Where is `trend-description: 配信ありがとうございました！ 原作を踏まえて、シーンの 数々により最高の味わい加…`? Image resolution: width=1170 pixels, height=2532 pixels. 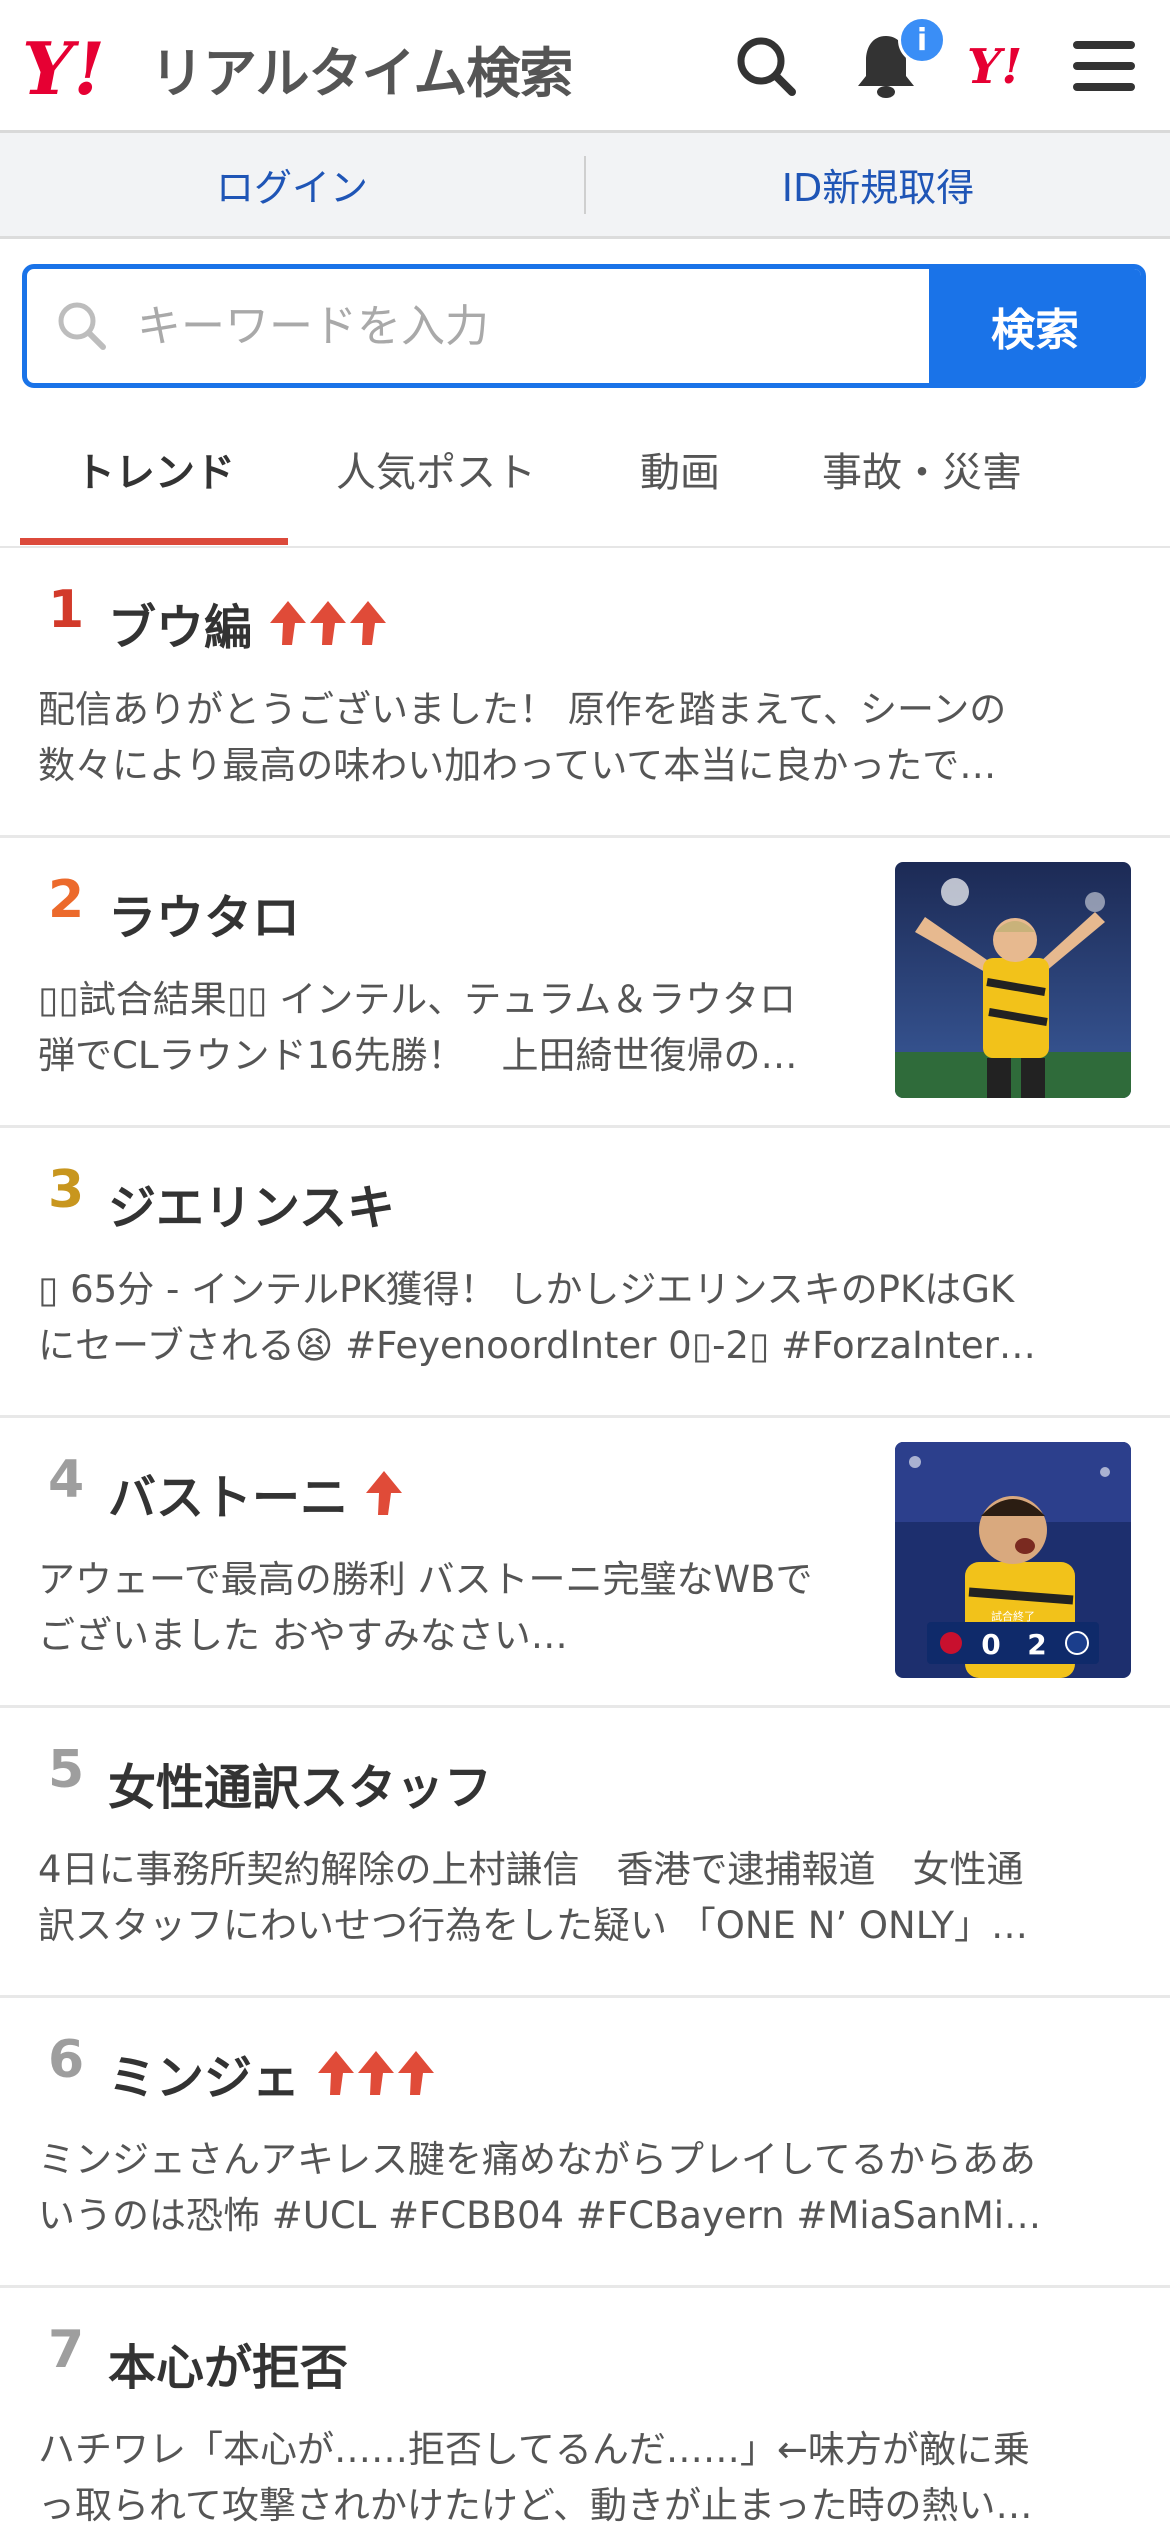 trend-description: 配信ありがとうございました！ 原作を踏まえて、シーンの 数々により最高の味わい加… is located at coordinates (588, 738).